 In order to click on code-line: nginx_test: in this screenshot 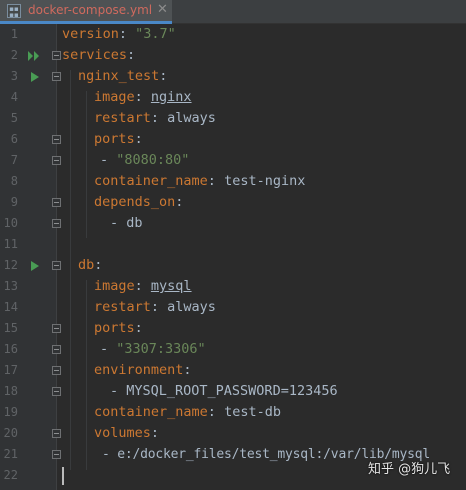, I will do `click(122, 76)`.